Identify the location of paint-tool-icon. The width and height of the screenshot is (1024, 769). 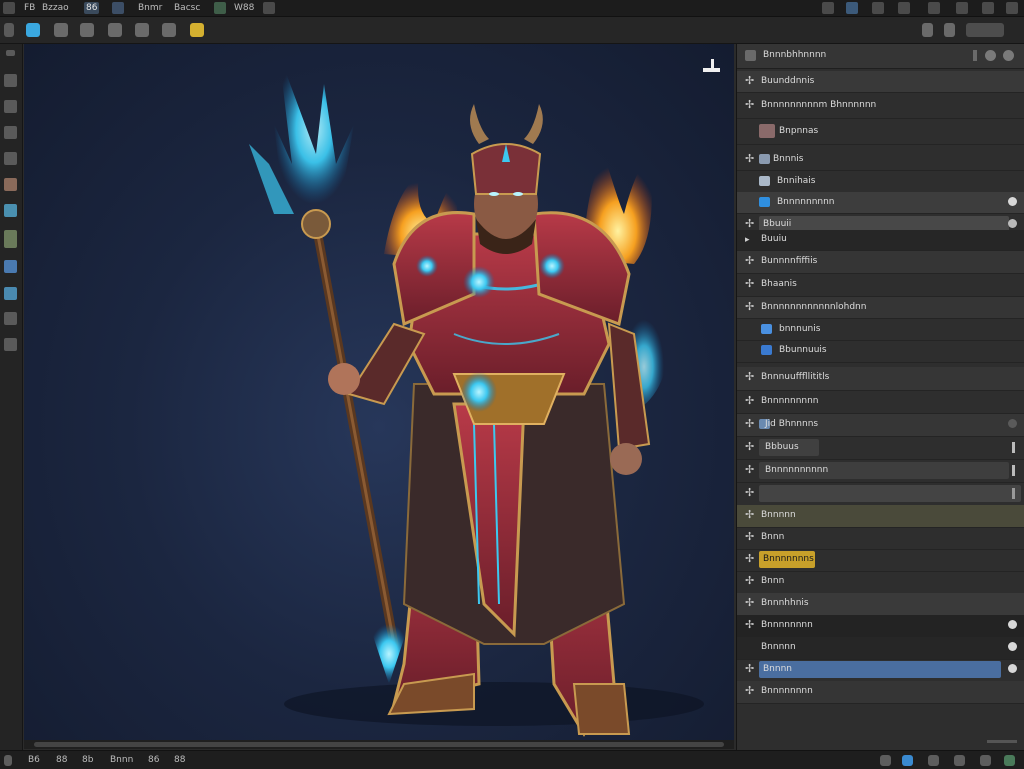
(10, 184).